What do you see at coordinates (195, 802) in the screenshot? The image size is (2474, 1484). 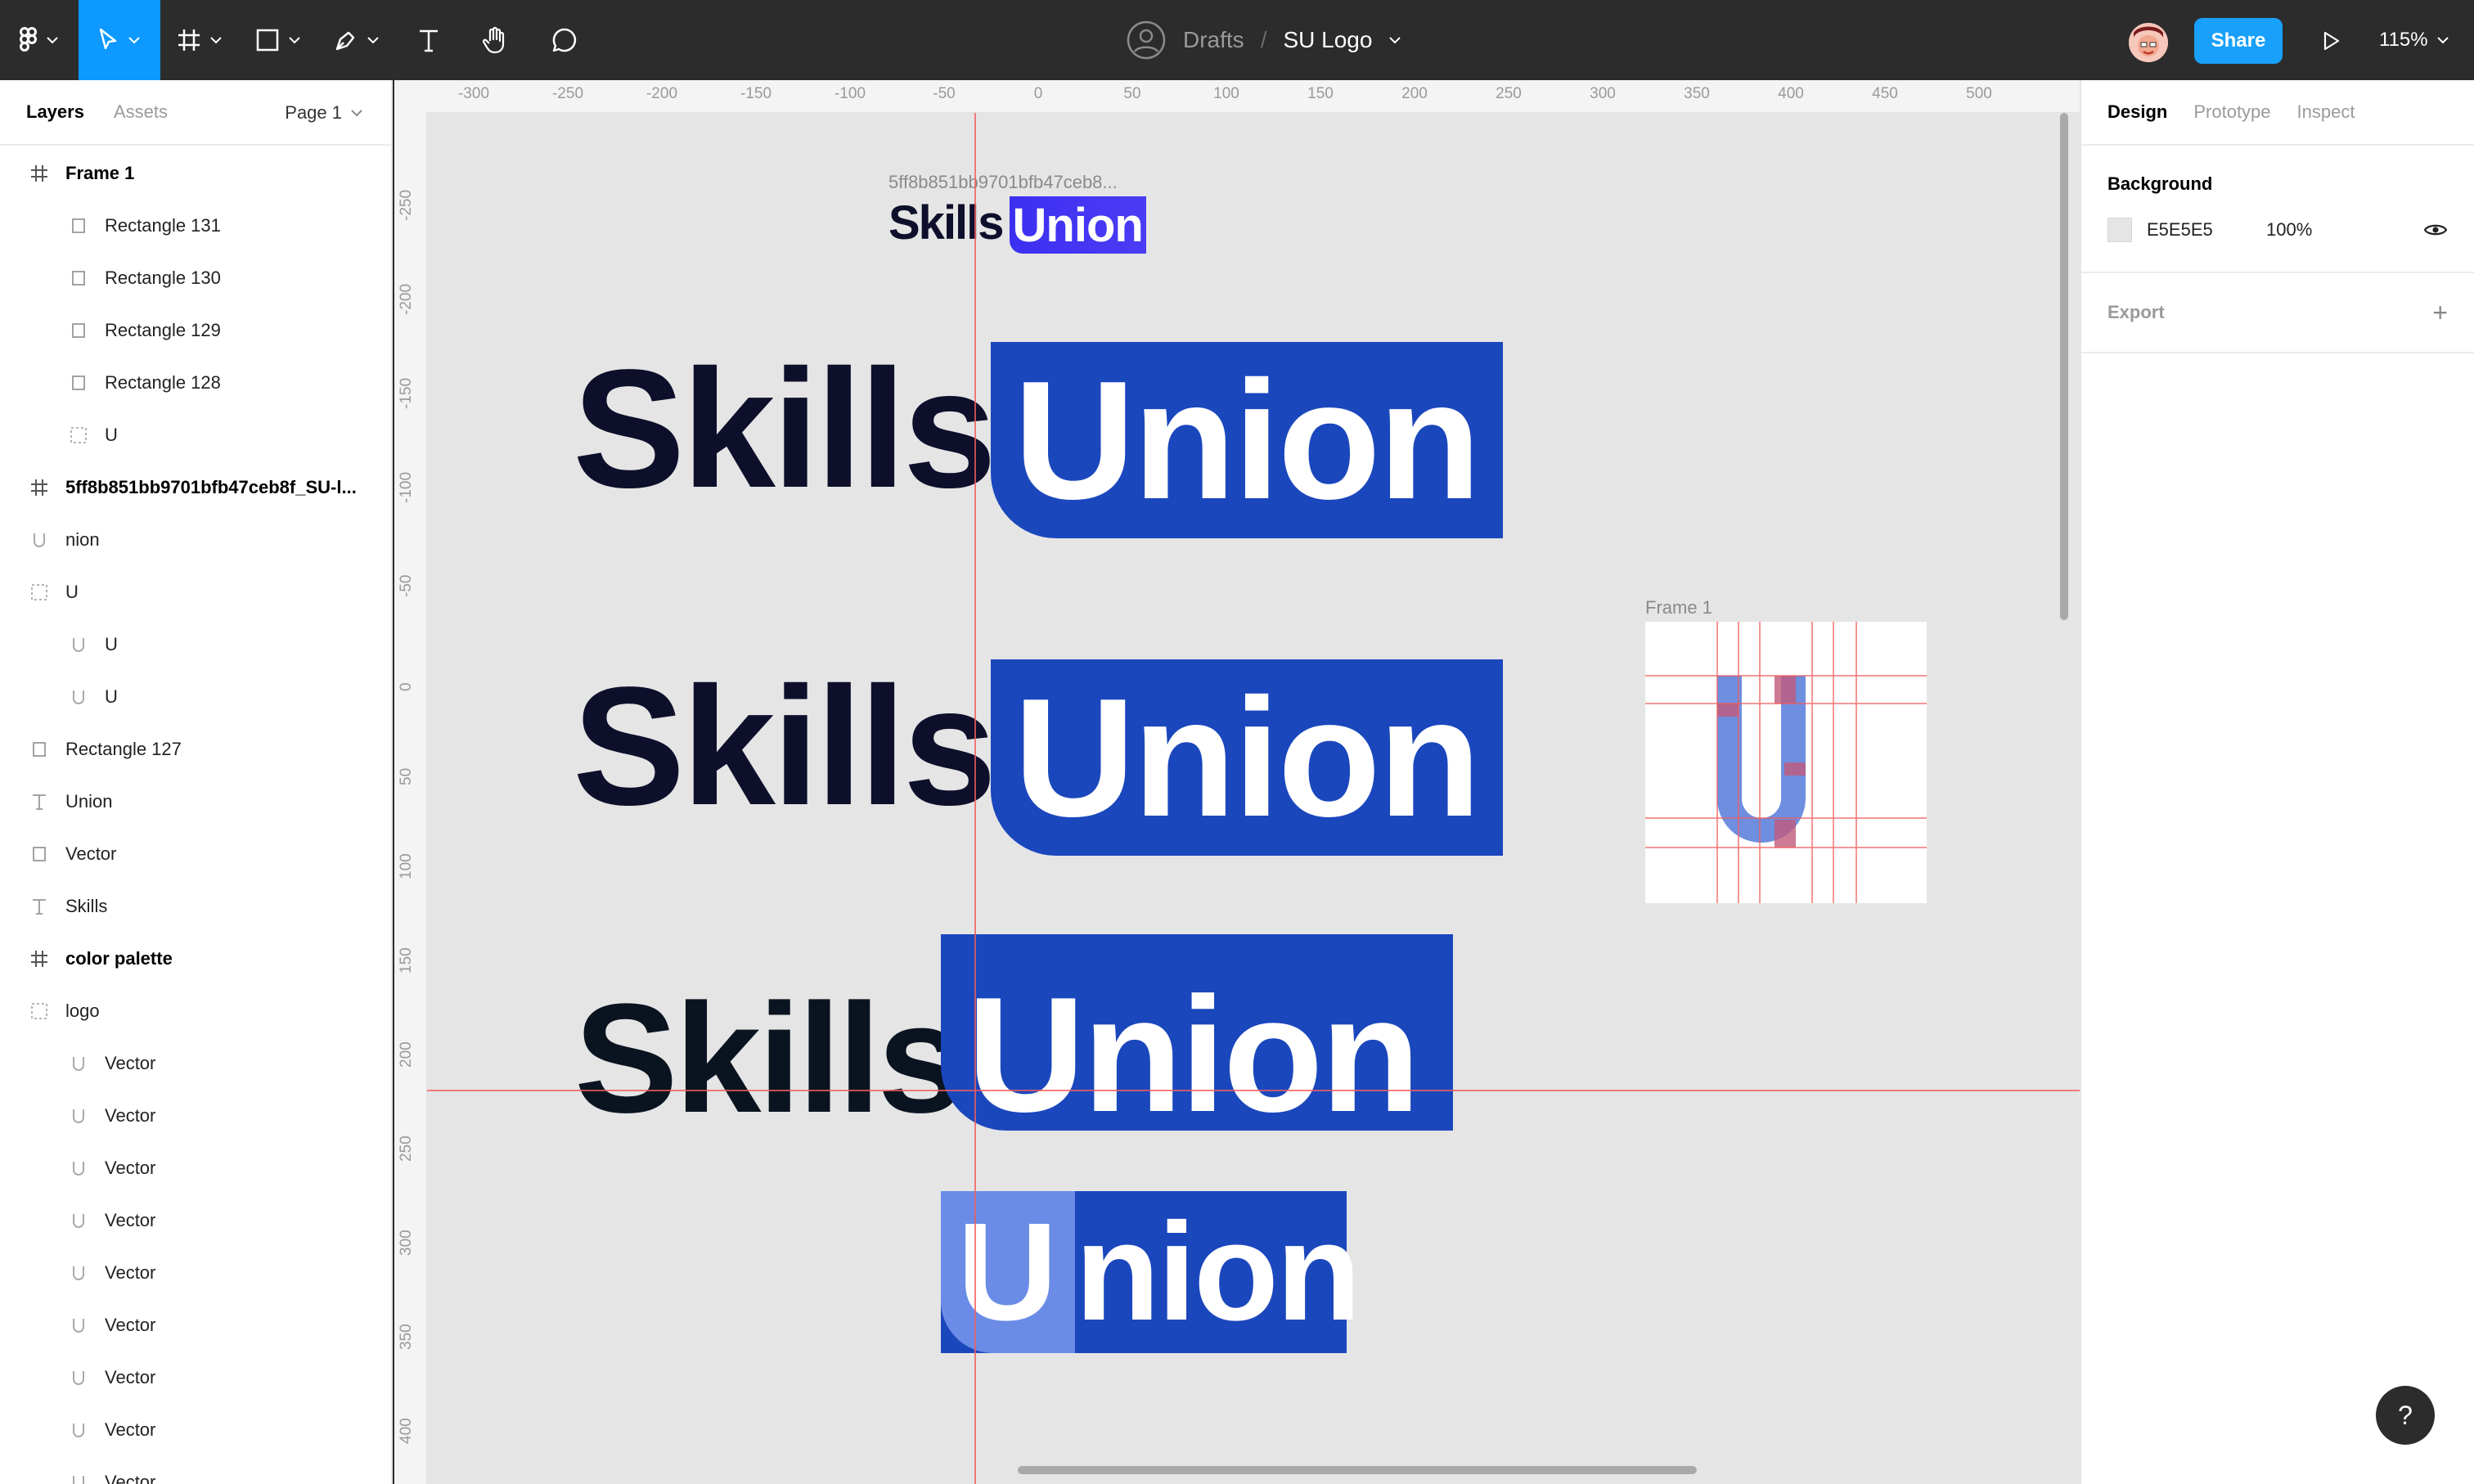 I see `layer-row: Union` at bounding box center [195, 802].